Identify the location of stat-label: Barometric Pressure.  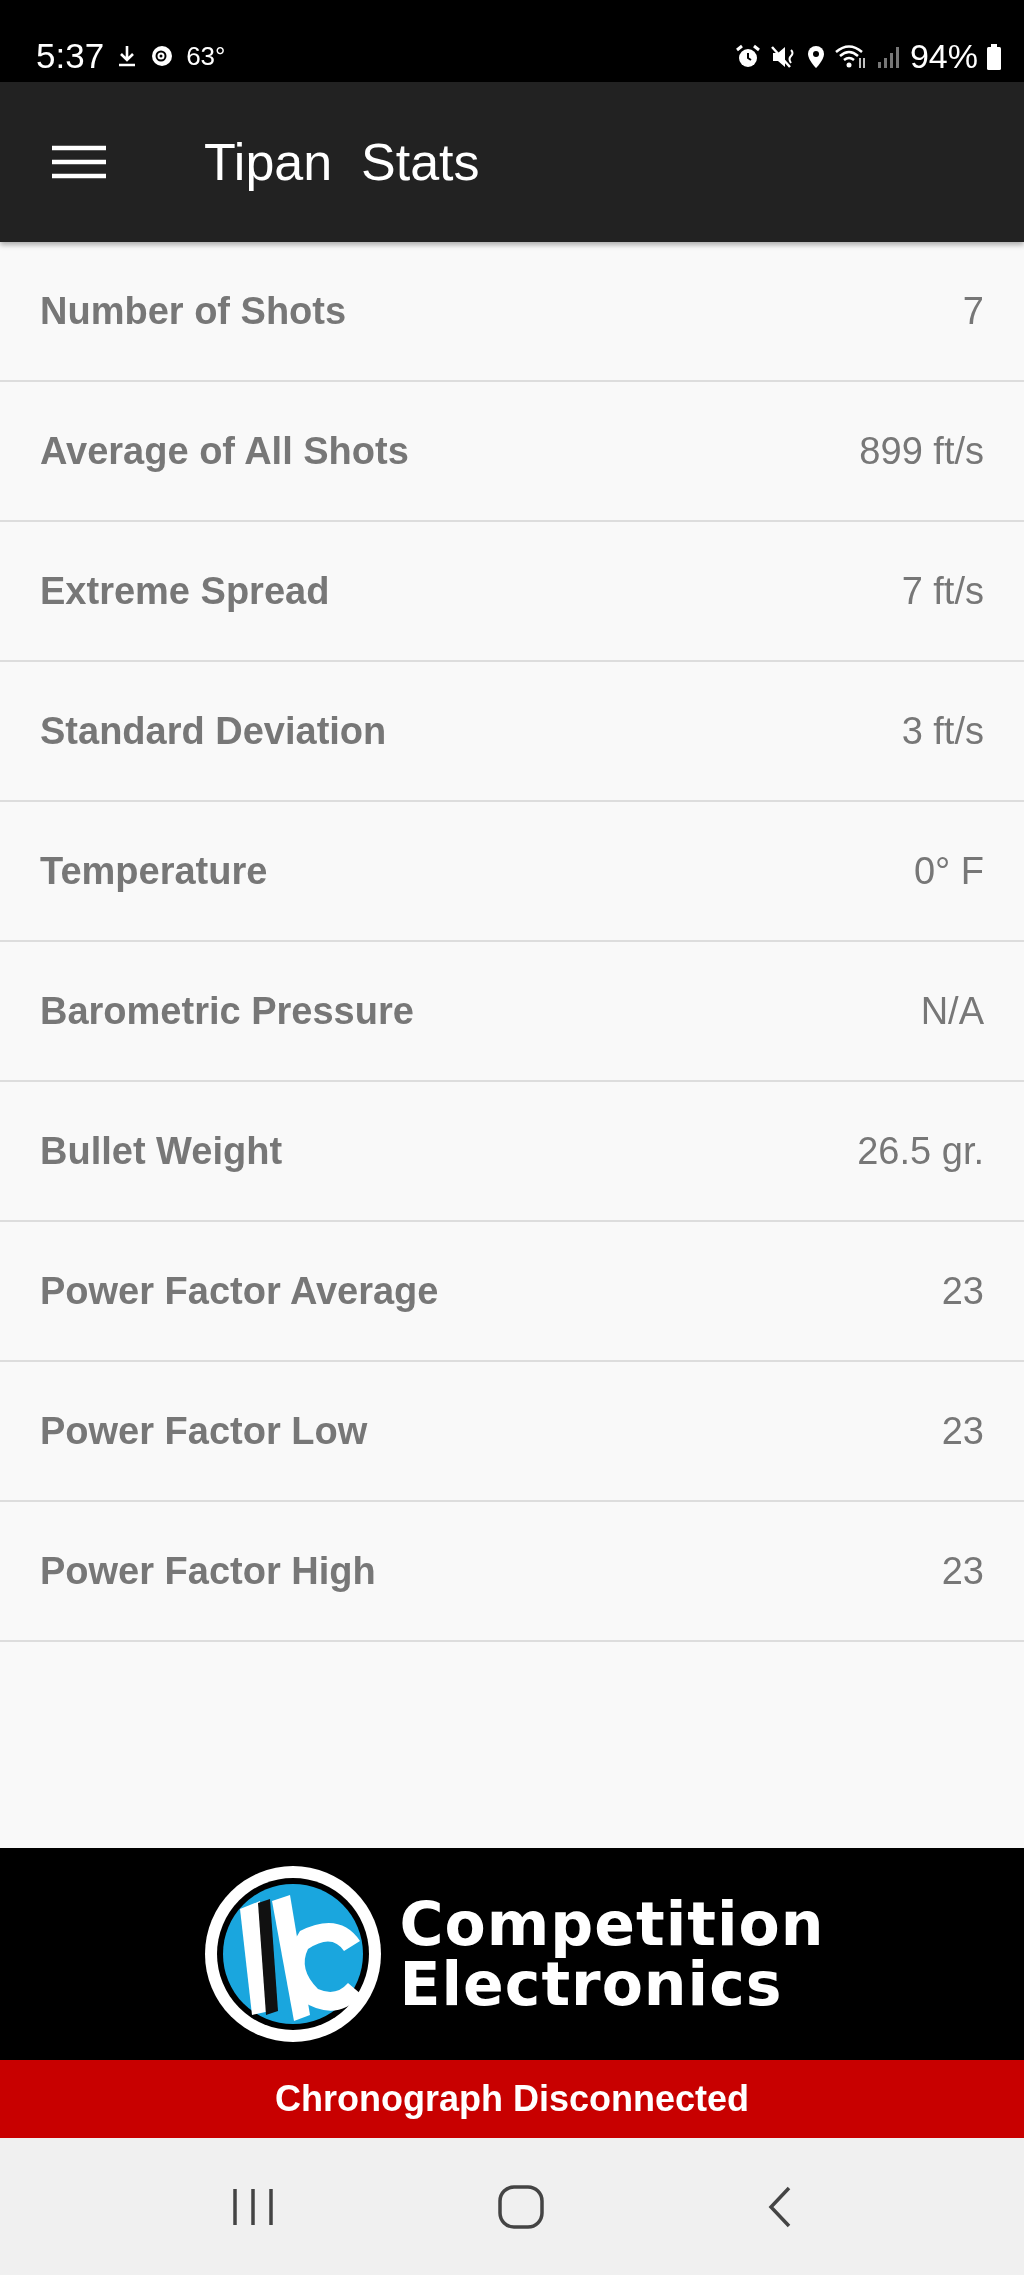
(227, 1011).